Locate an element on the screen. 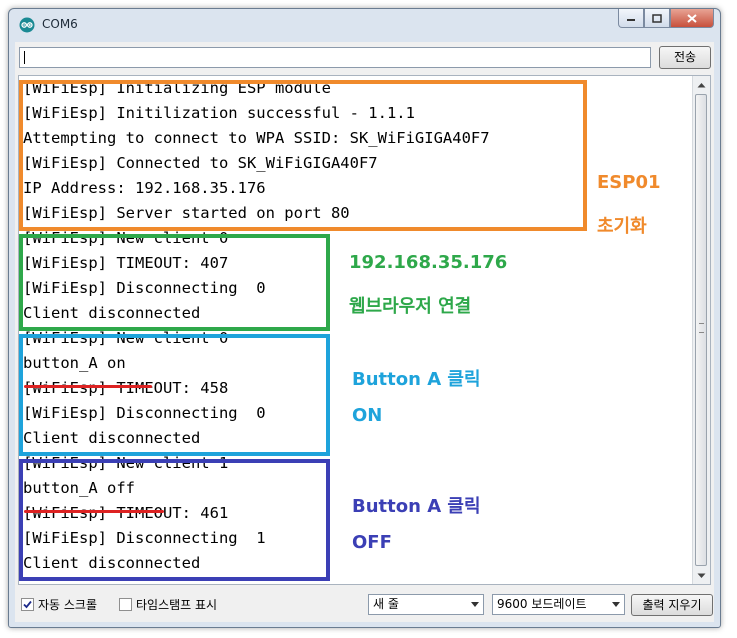 The height and width of the screenshot is (638, 737). serial-input is located at coordinates (335, 57).